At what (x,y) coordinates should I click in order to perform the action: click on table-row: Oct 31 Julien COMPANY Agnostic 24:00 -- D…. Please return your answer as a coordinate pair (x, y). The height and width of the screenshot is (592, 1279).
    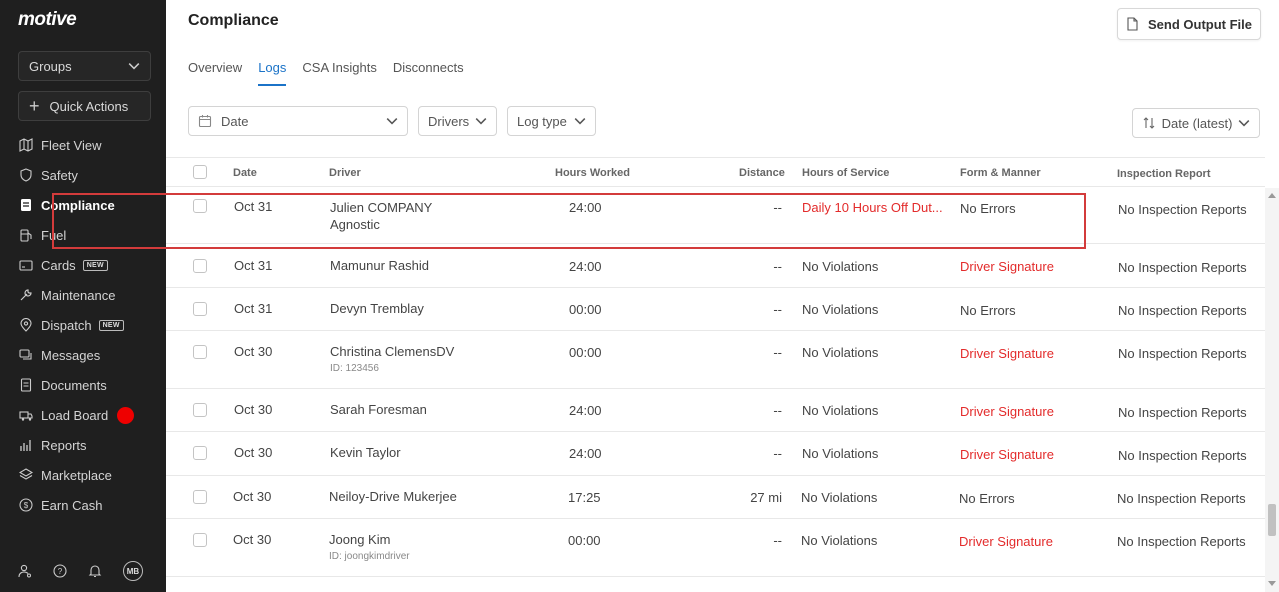
    Looking at the image, I should click on (715, 216).